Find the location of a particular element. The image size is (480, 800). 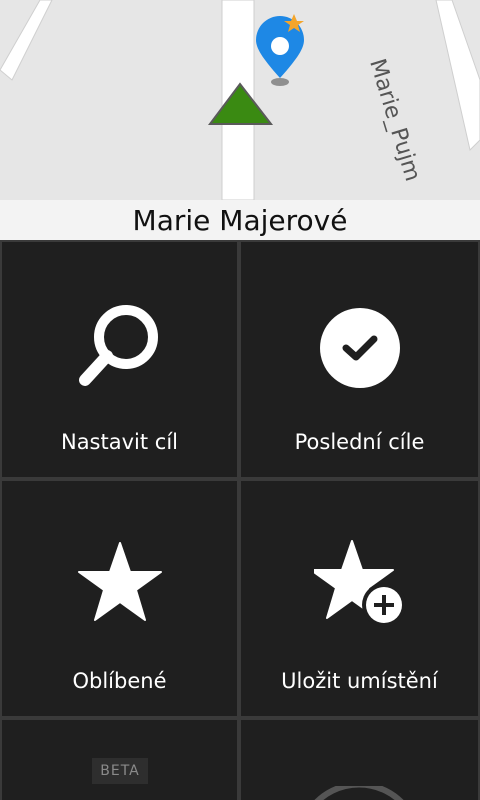

pin-center is located at coordinates (280, 46).